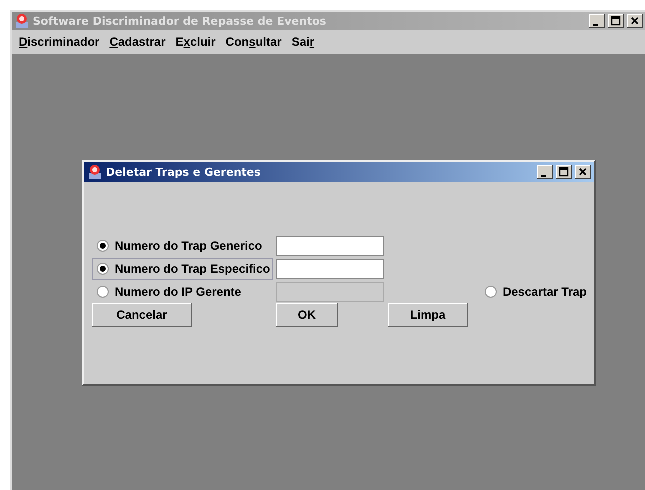 Image resolution: width=645 pixels, height=490 pixels. I want to click on radio-option: Numero do Trap Especifico, so click(183, 269).